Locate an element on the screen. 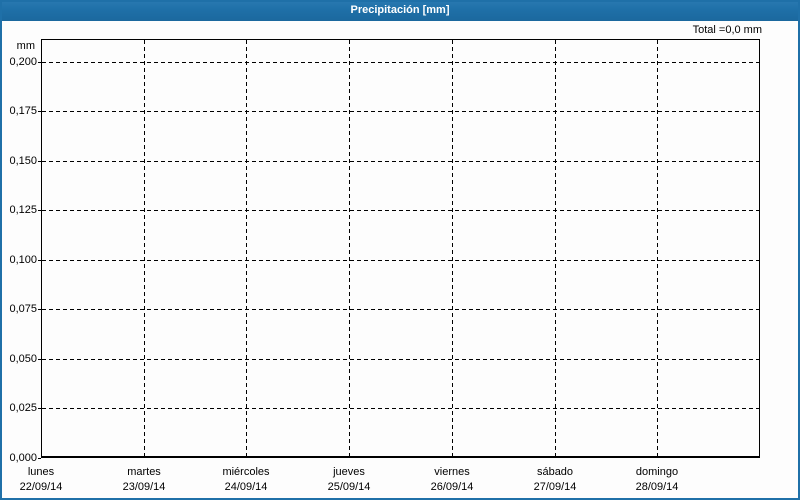  y-tick-label: 0,050 is located at coordinates (23, 359).